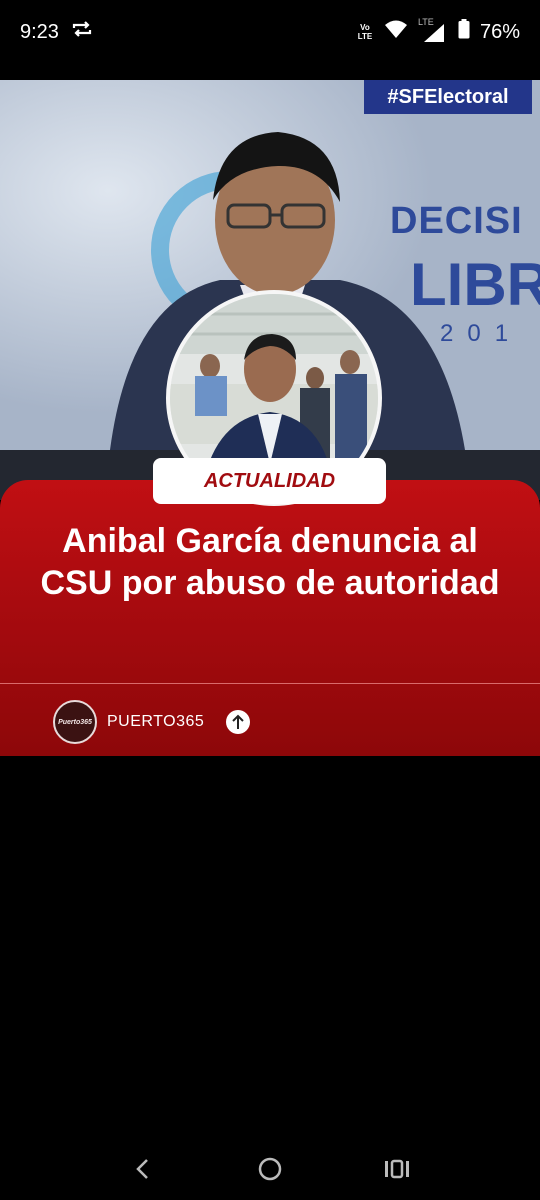  What do you see at coordinates (270, 32) in the screenshot?
I see `status-bar: 9:23 Vo LTE LTE 76%` at bounding box center [270, 32].